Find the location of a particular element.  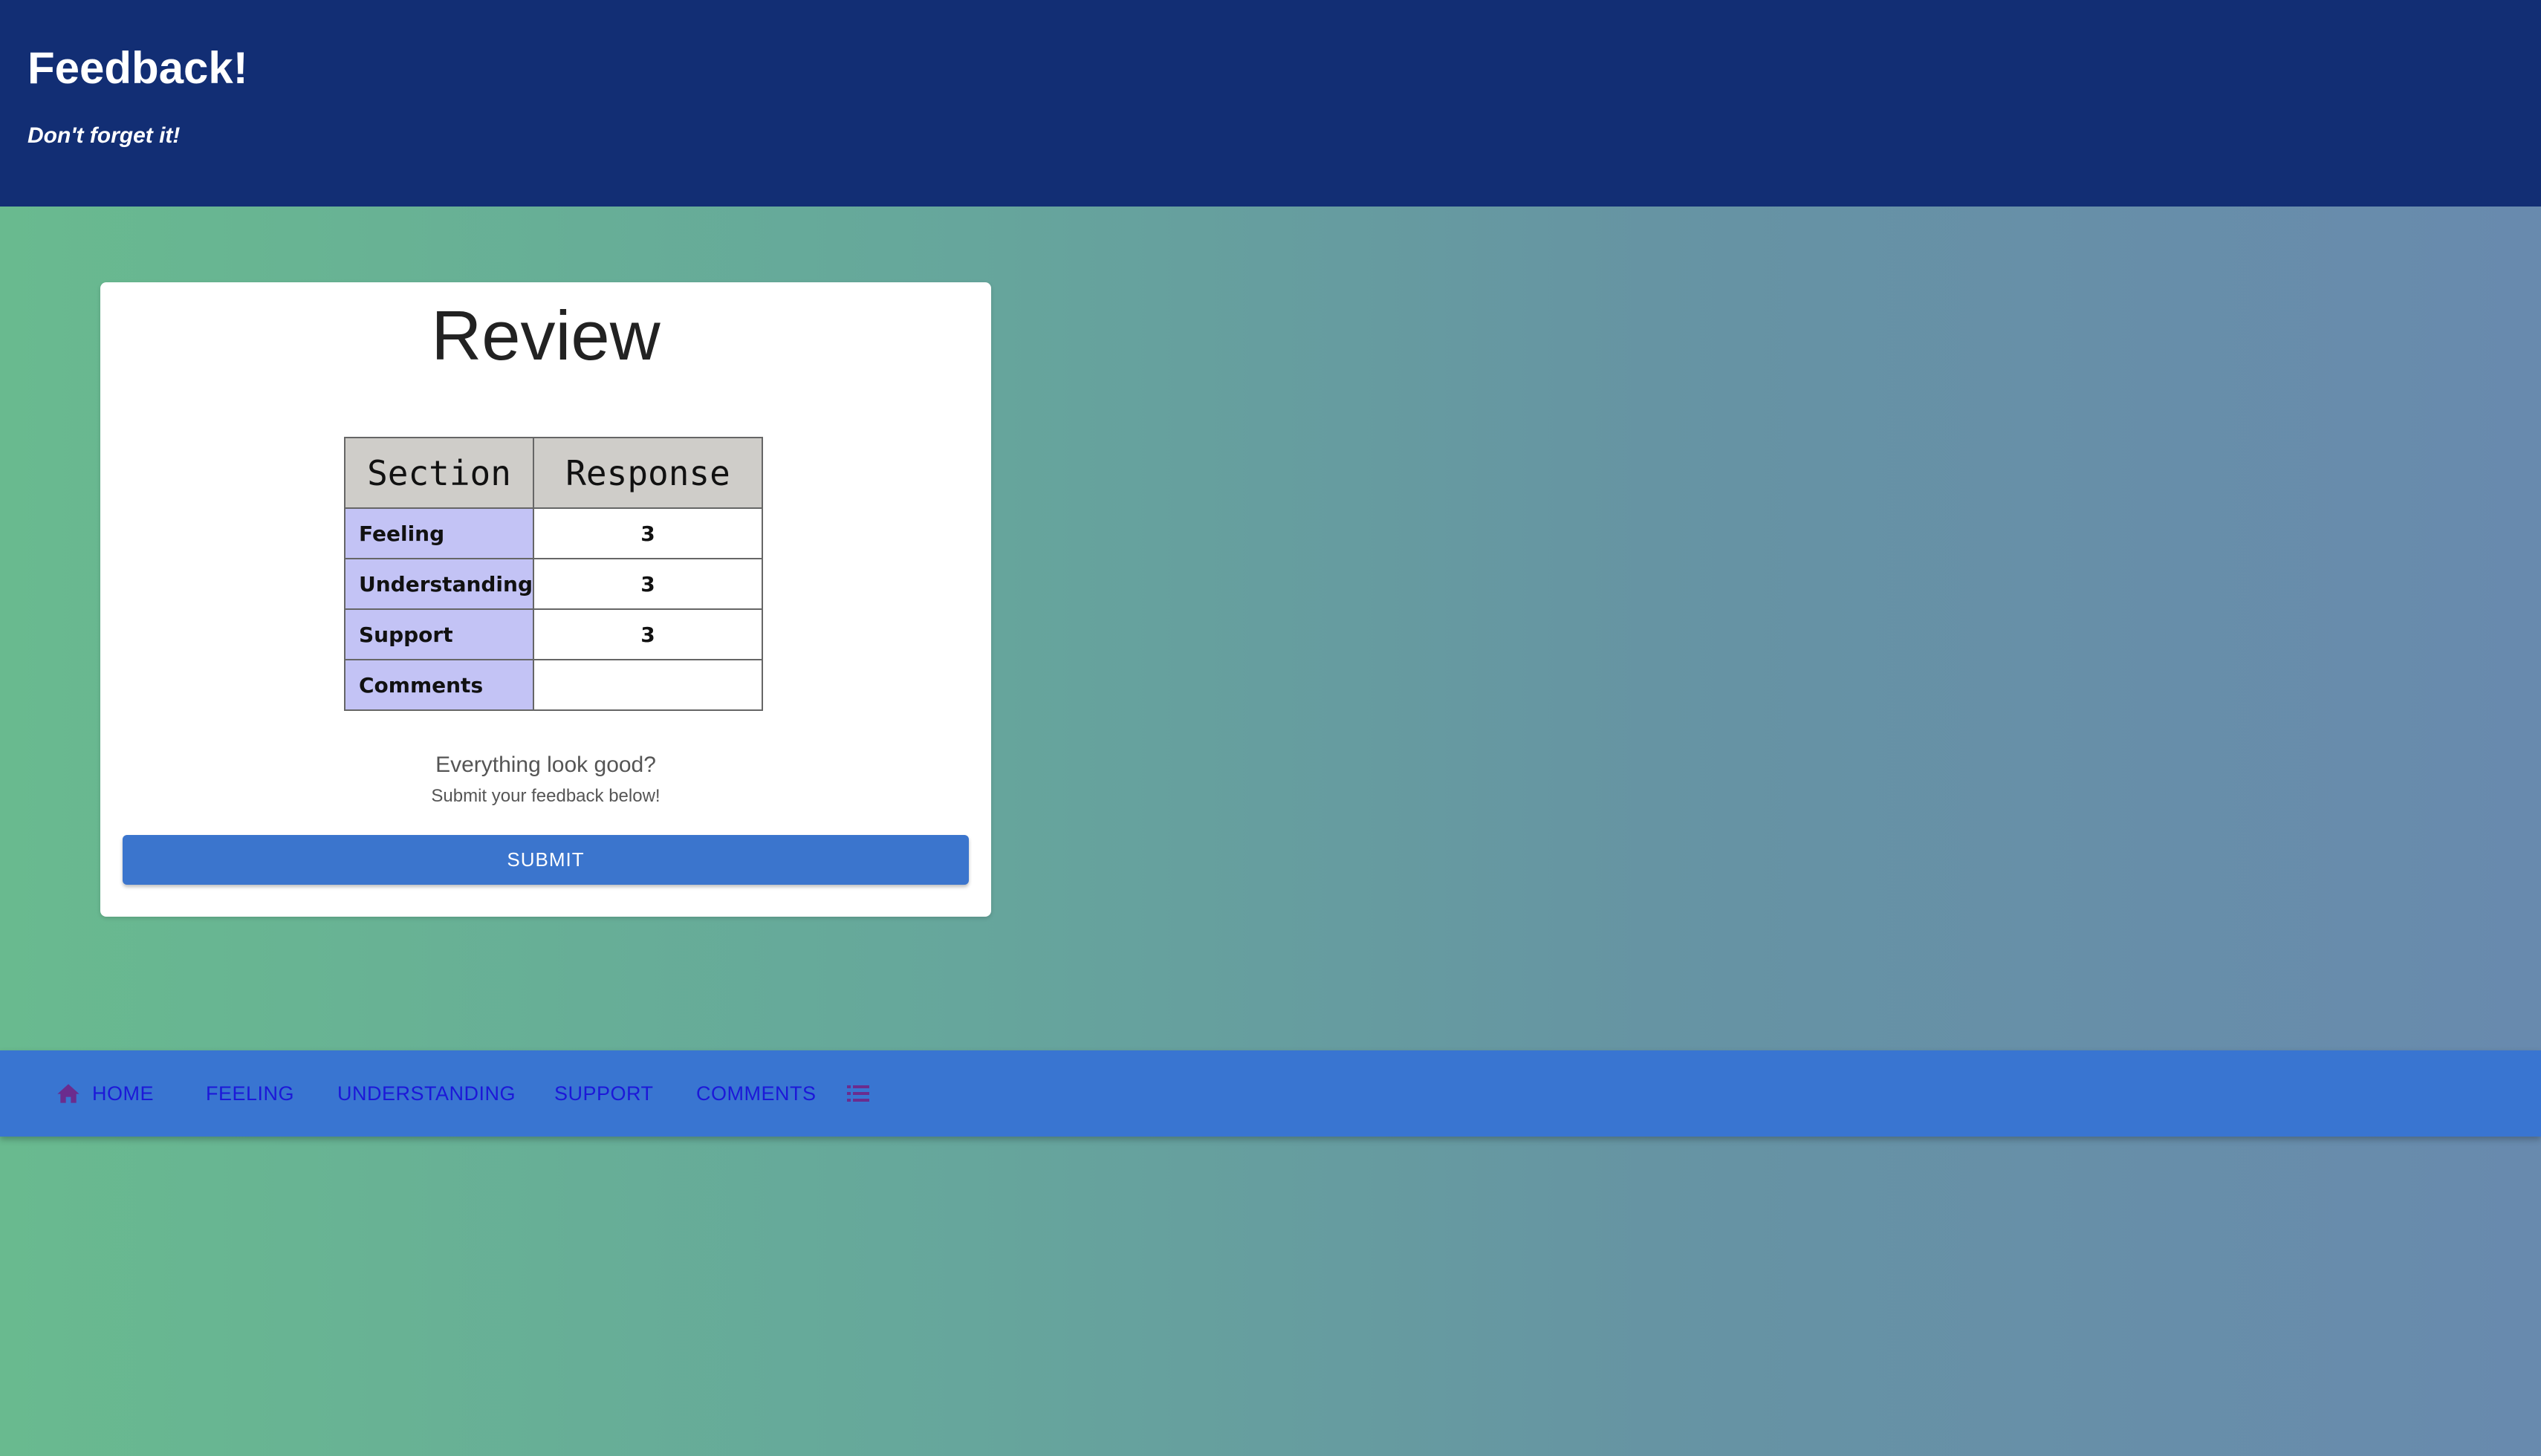

nav-support: SUPPORT is located at coordinates (604, 1094).